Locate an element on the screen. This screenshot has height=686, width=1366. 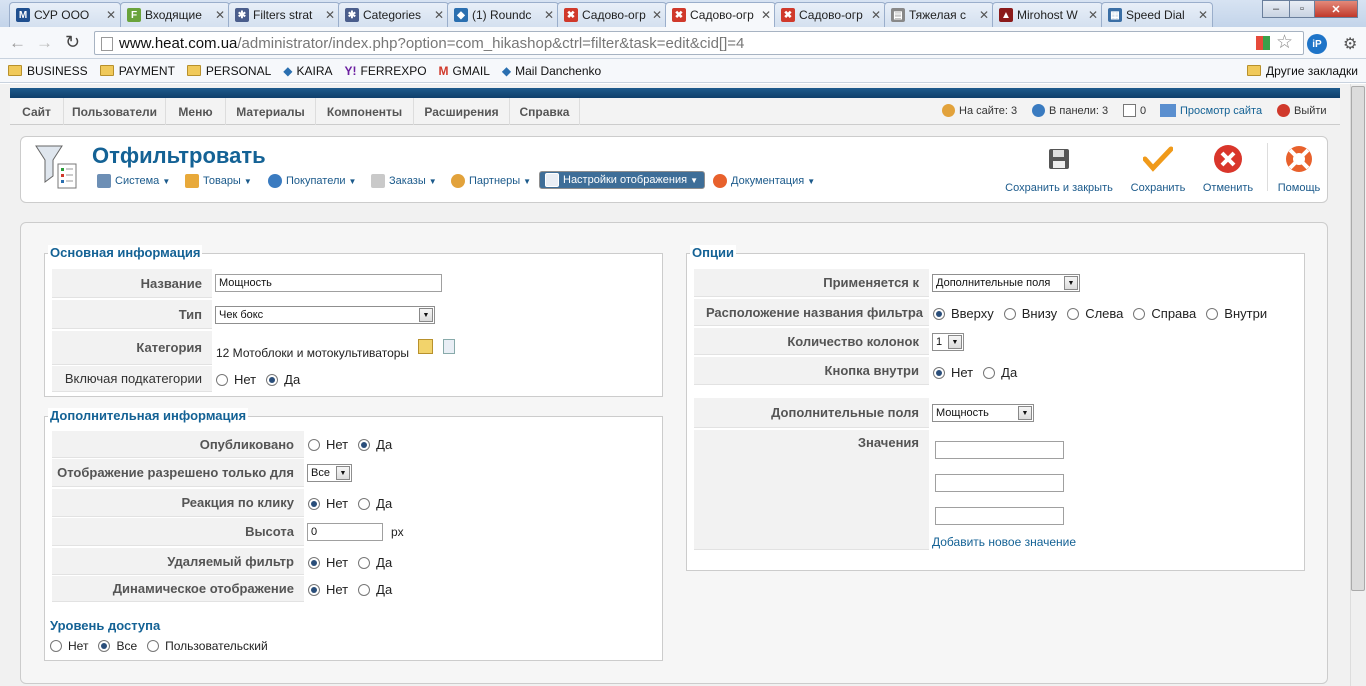
published-yes: Да is located at coordinates (375, 444).